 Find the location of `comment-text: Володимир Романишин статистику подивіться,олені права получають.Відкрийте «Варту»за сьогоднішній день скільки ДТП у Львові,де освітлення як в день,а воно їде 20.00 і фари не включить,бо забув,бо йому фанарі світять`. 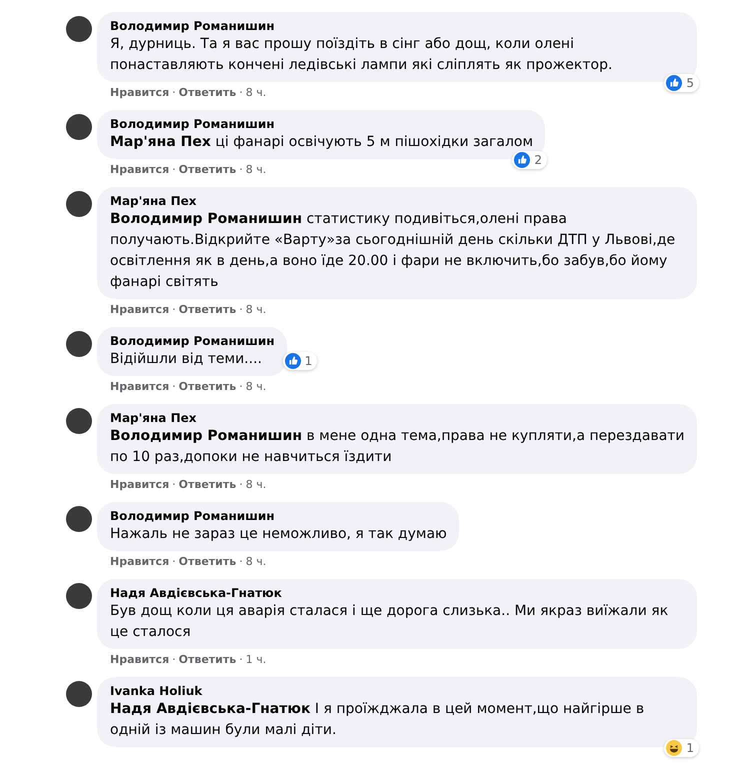

comment-text: Володимир Романишин статистику подивіться,олені права получають.Відкрийте «Варту»за сьогоднішній день скільки ДТП у Львові,де освітлення як в день,а воно їде 20.00 і фари не включить,бо забув,бо йому фанарі світять is located at coordinates (393, 251).